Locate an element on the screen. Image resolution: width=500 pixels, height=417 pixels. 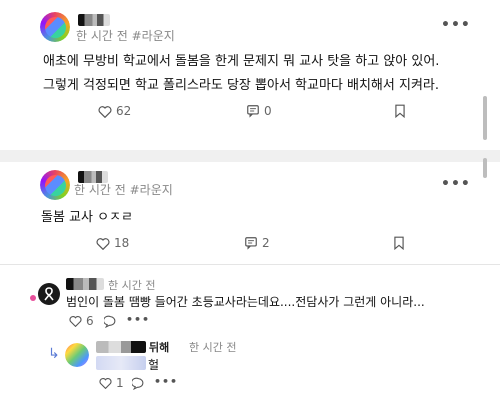
comment-button: 2 is located at coordinates (257, 243).